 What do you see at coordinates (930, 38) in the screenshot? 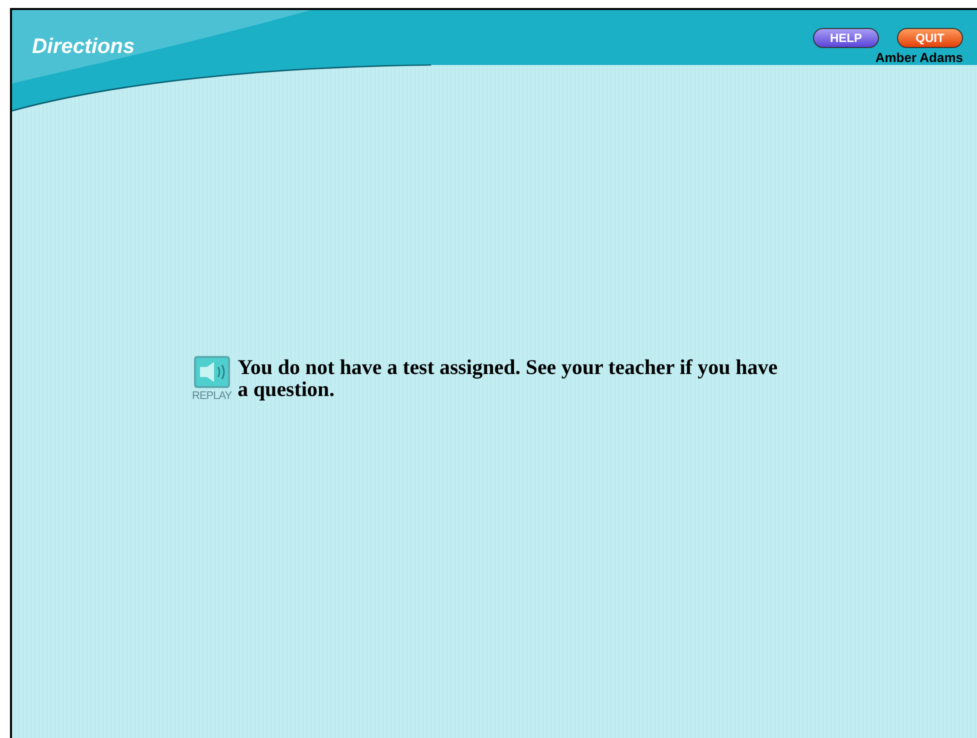
I see `quit-button: QUIT` at bounding box center [930, 38].